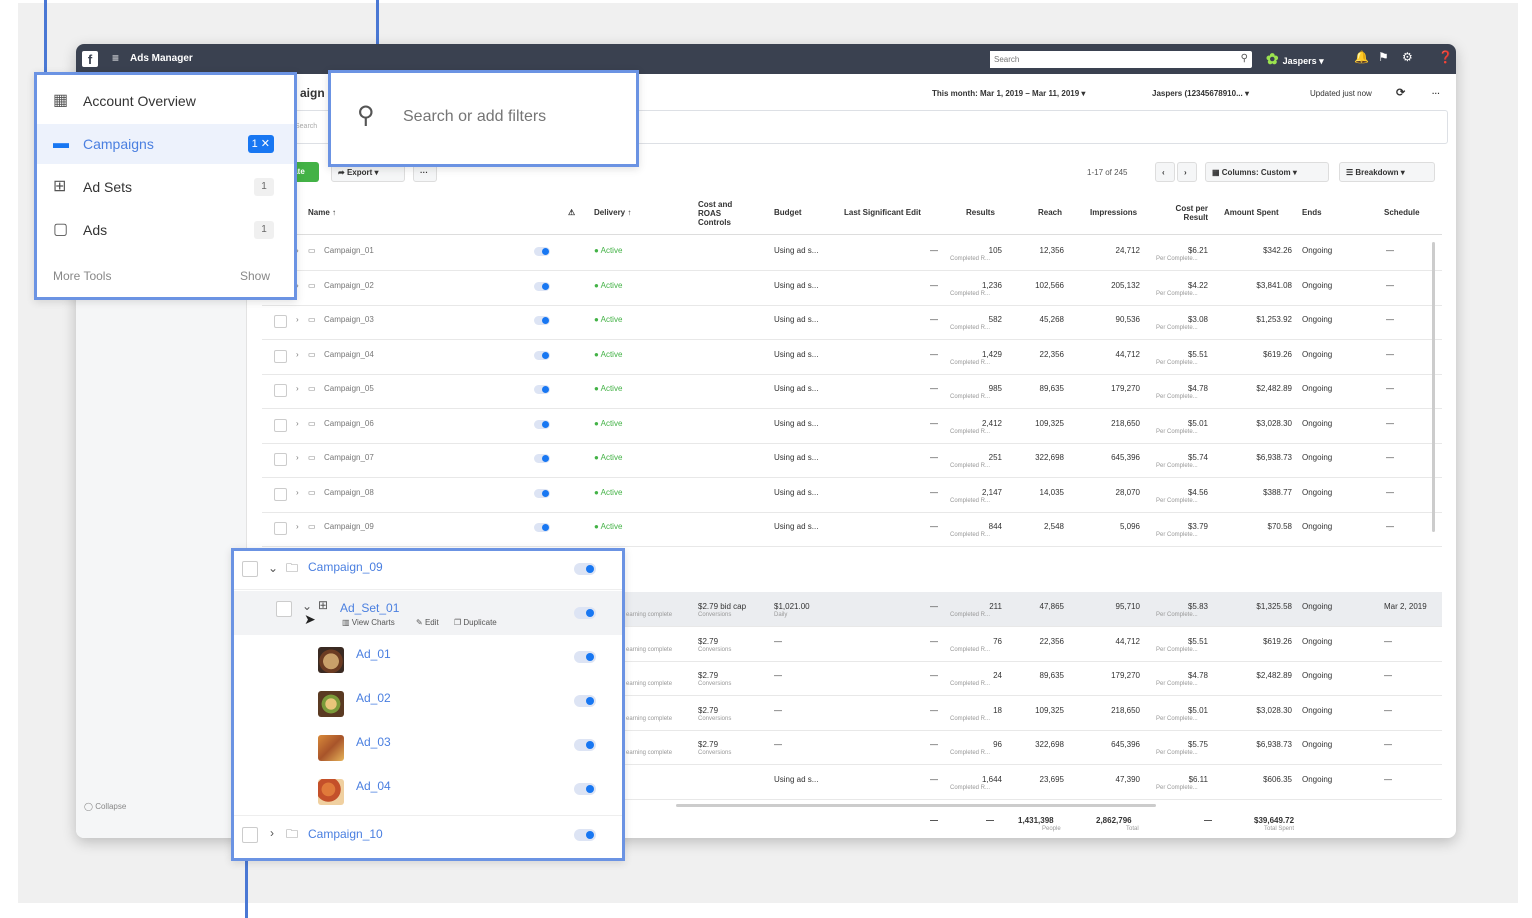 The width and height of the screenshot is (1532, 918). I want to click on col-header-cost-per-result: Cost per Result, so click(1188, 213).